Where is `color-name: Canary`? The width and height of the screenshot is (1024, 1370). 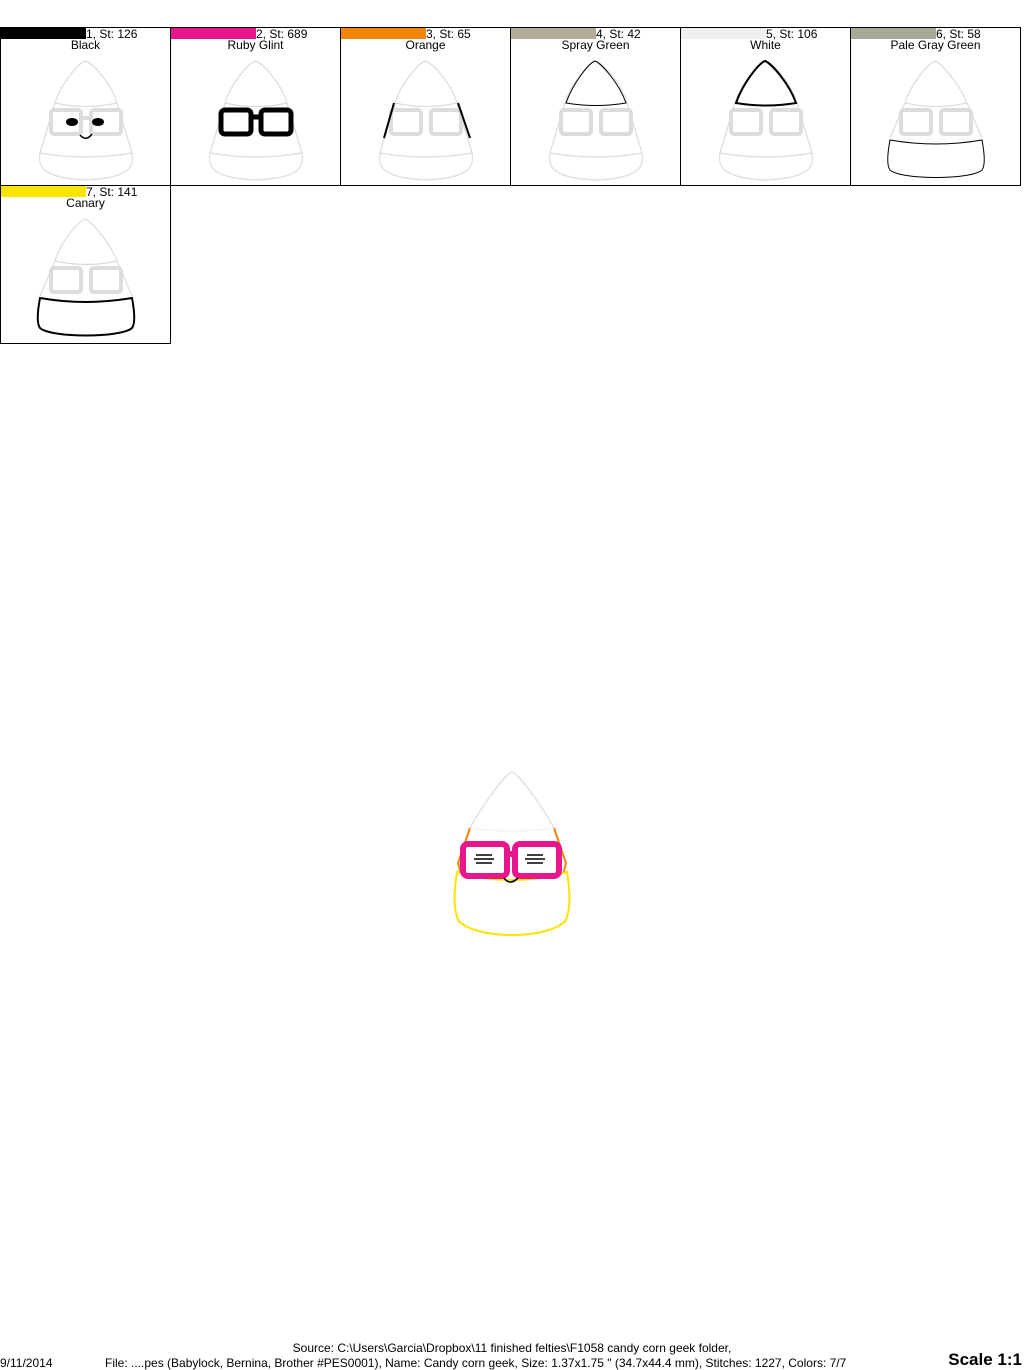
color-name: Canary is located at coordinates (85, 203).